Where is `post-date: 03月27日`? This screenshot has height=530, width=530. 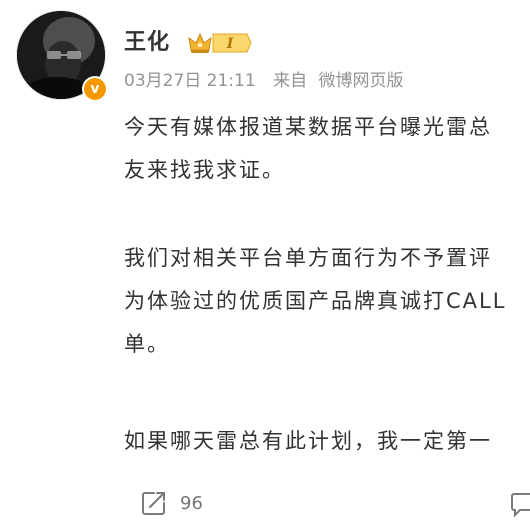 post-date: 03月27日 is located at coordinates (162, 81).